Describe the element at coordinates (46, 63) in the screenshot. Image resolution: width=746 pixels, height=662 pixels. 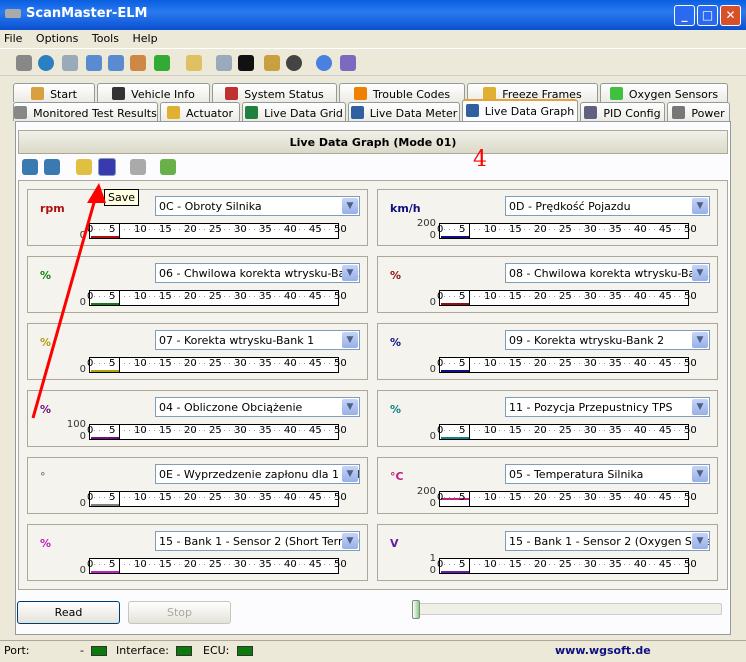
I see `globe-icon` at that location.